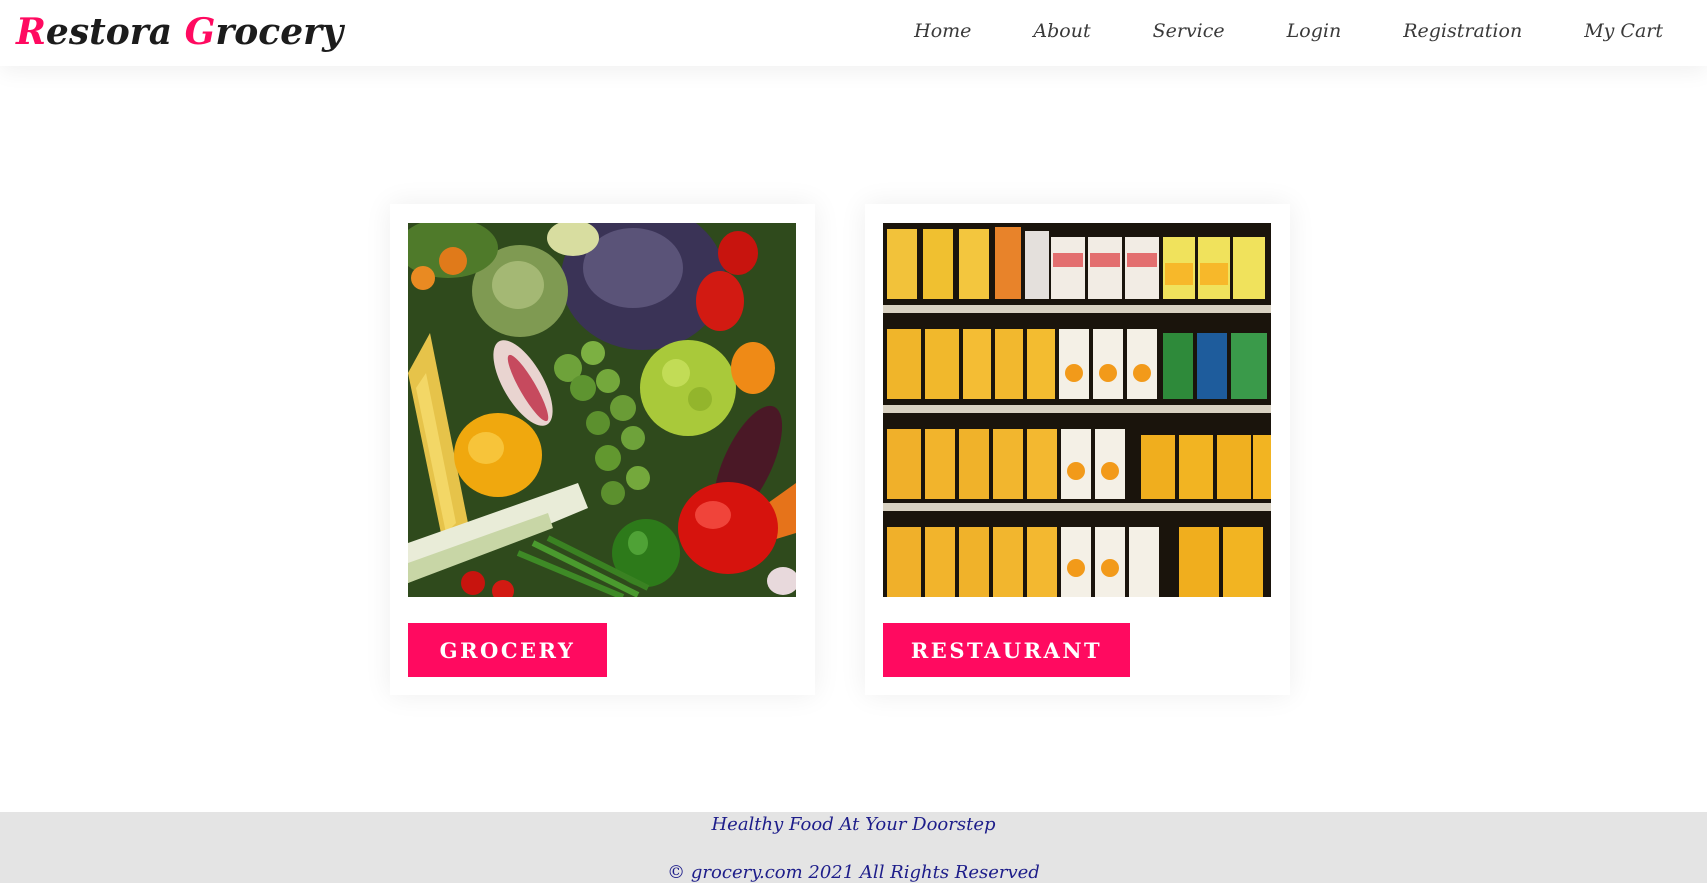 Image resolution: width=1707 pixels, height=883 pixels. Describe the element at coordinates (602, 410) in the screenshot. I see `vegetables-image` at that location.